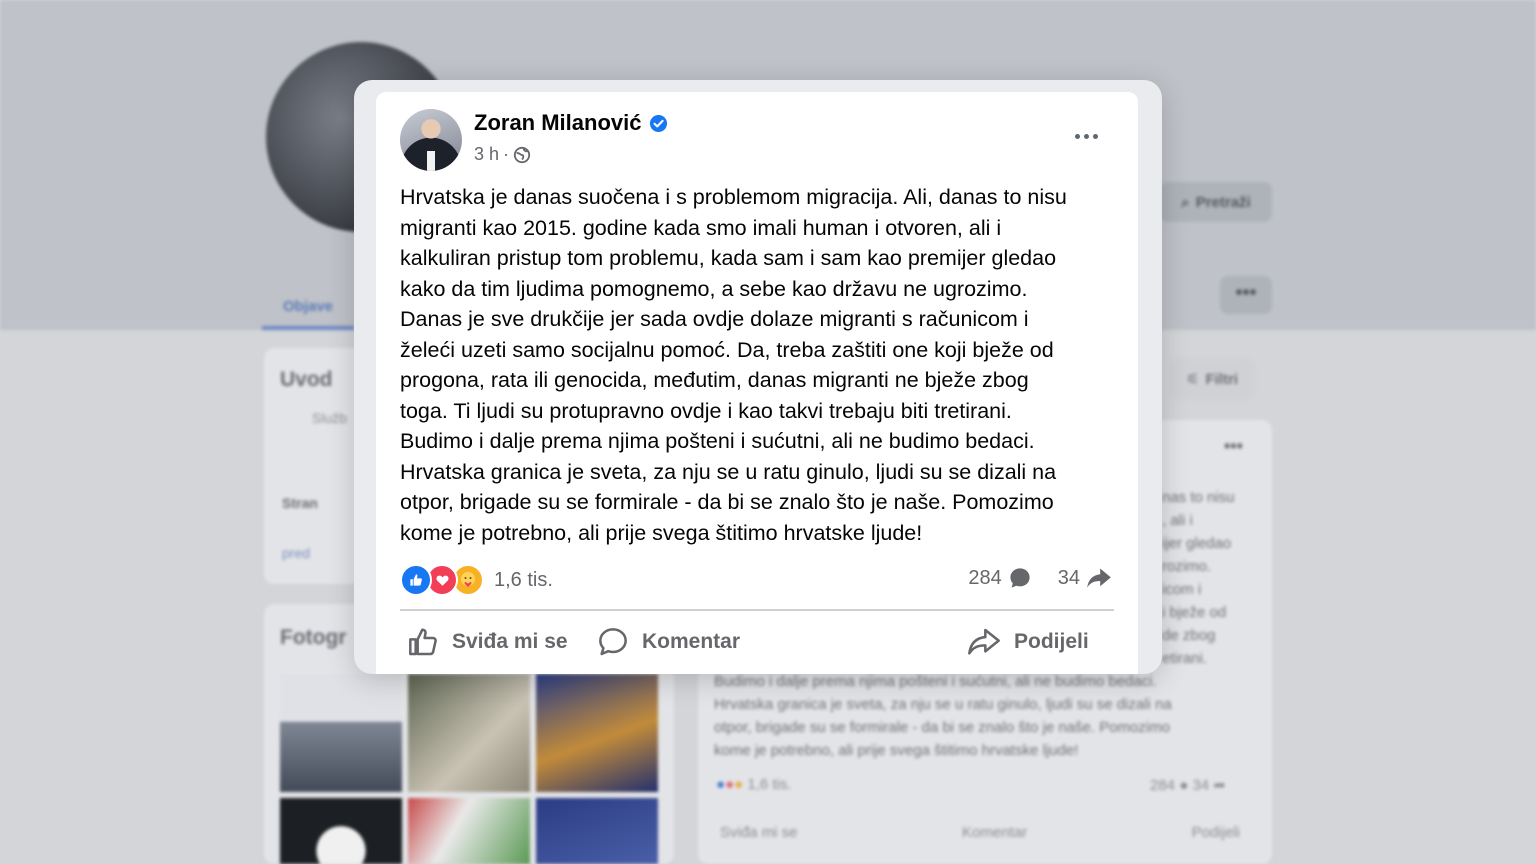  Describe the element at coordinates (757, 642) in the screenshot. I see `post-actions: Sviđa mi se Komentar Podijeli` at that location.